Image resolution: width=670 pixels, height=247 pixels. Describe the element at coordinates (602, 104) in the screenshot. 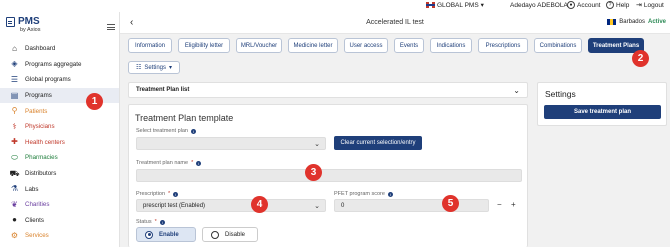

I see `settings-panel: Settings Save treatment plan` at that location.